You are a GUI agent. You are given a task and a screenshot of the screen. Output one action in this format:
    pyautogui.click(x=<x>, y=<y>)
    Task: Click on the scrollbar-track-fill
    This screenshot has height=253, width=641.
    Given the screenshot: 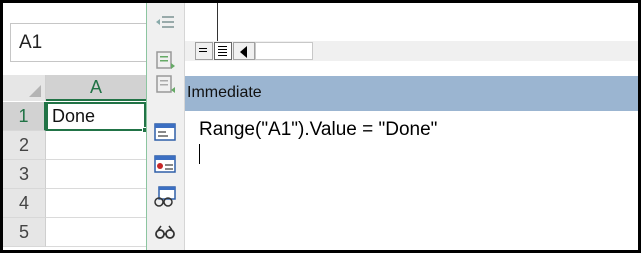 What is the action you would take?
    pyautogui.click(x=475, y=51)
    